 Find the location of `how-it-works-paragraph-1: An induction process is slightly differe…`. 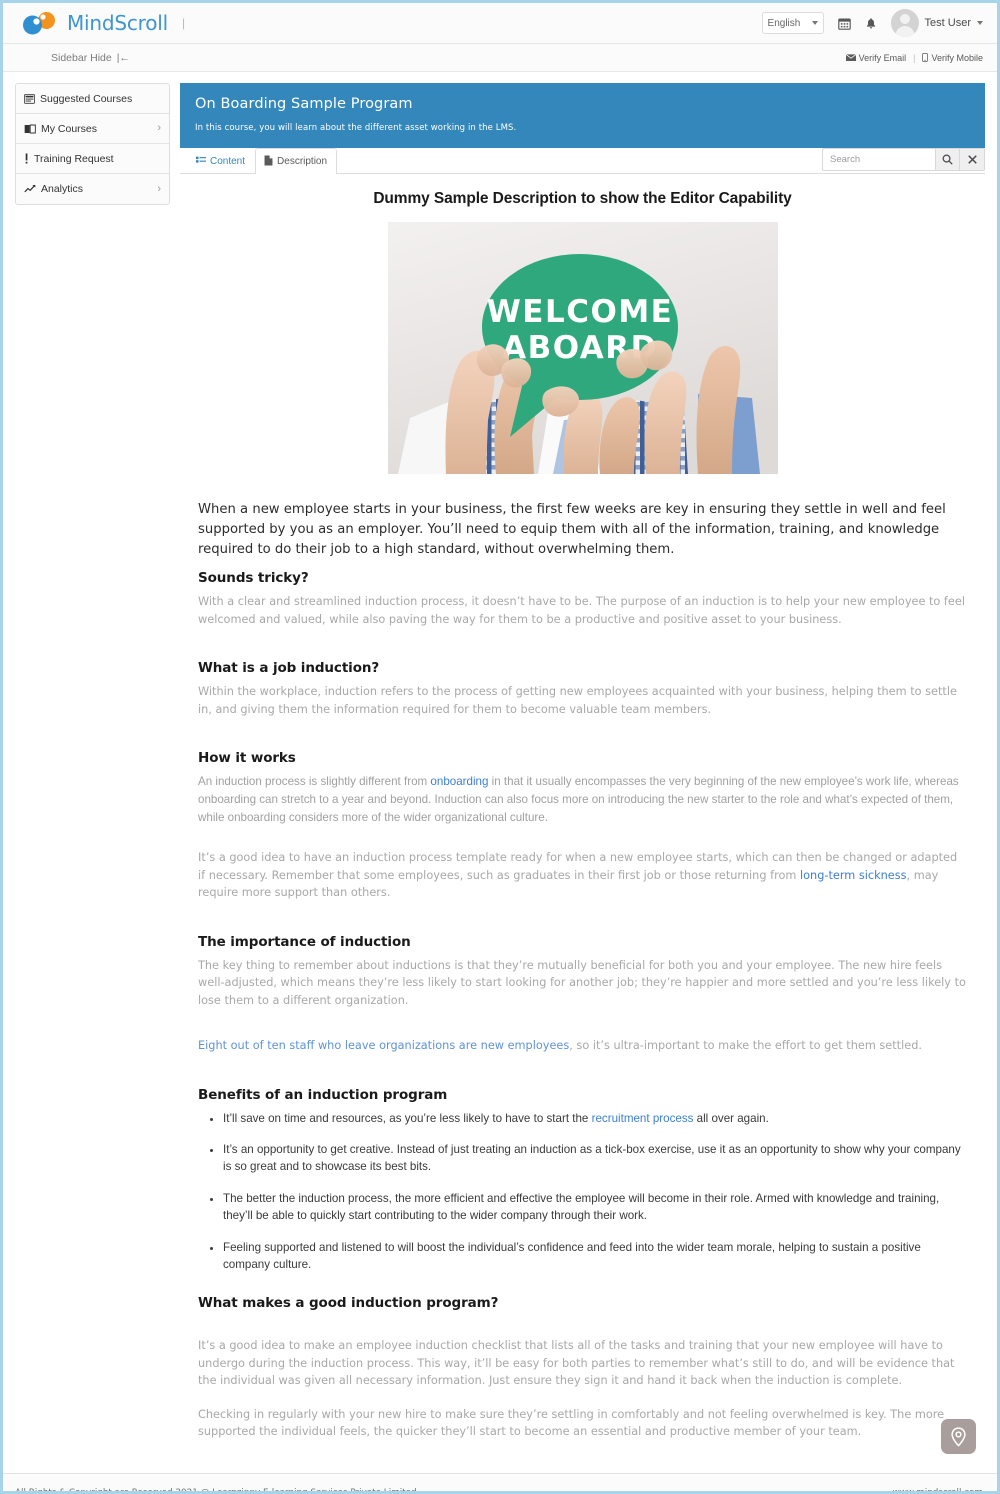

how-it-works-paragraph-1: An induction process is slightly differe… is located at coordinates (582, 800).